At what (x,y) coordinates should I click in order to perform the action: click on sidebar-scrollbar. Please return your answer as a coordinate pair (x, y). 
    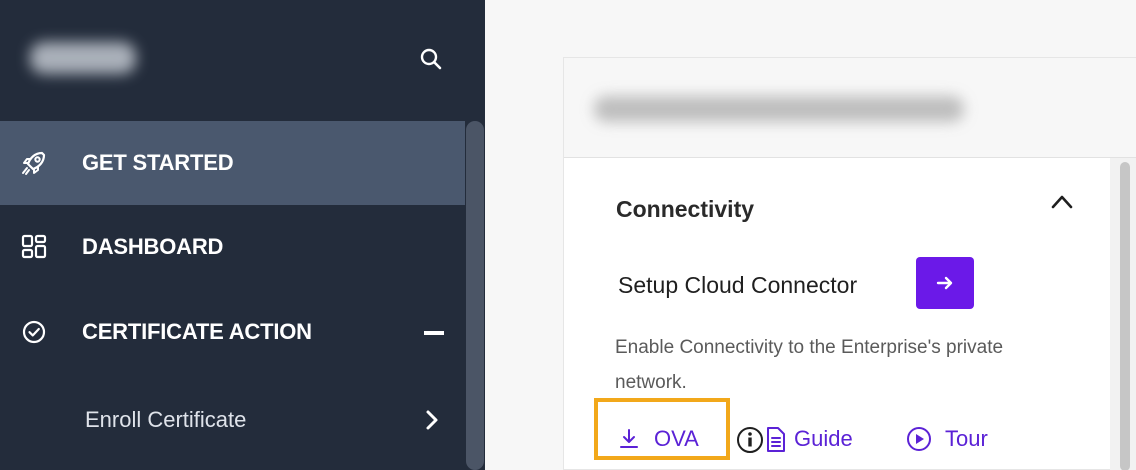
    Looking at the image, I should click on (475, 295).